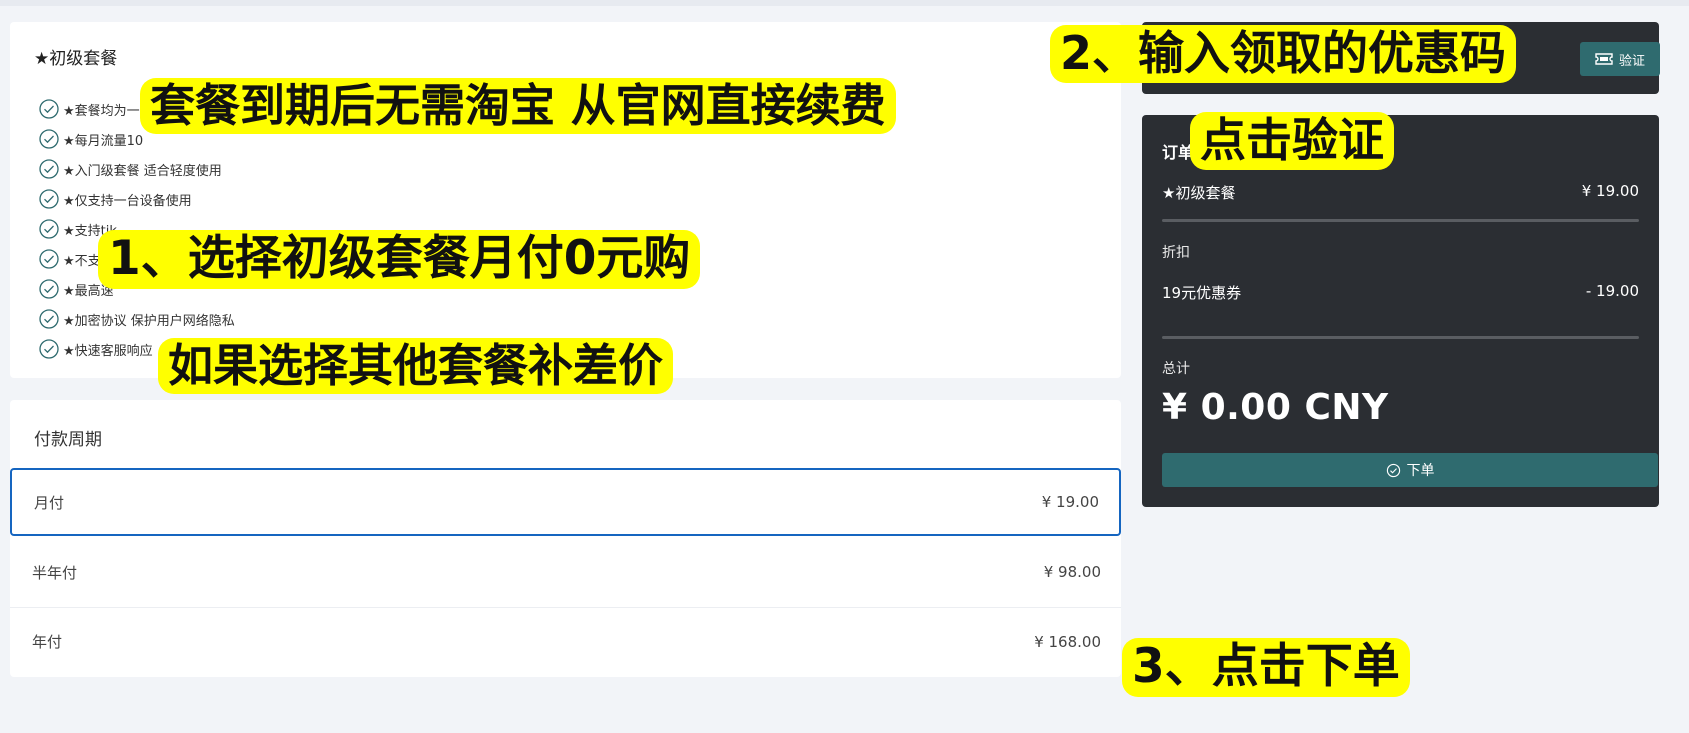  I want to click on ticket-icon, so click(1604, 59).